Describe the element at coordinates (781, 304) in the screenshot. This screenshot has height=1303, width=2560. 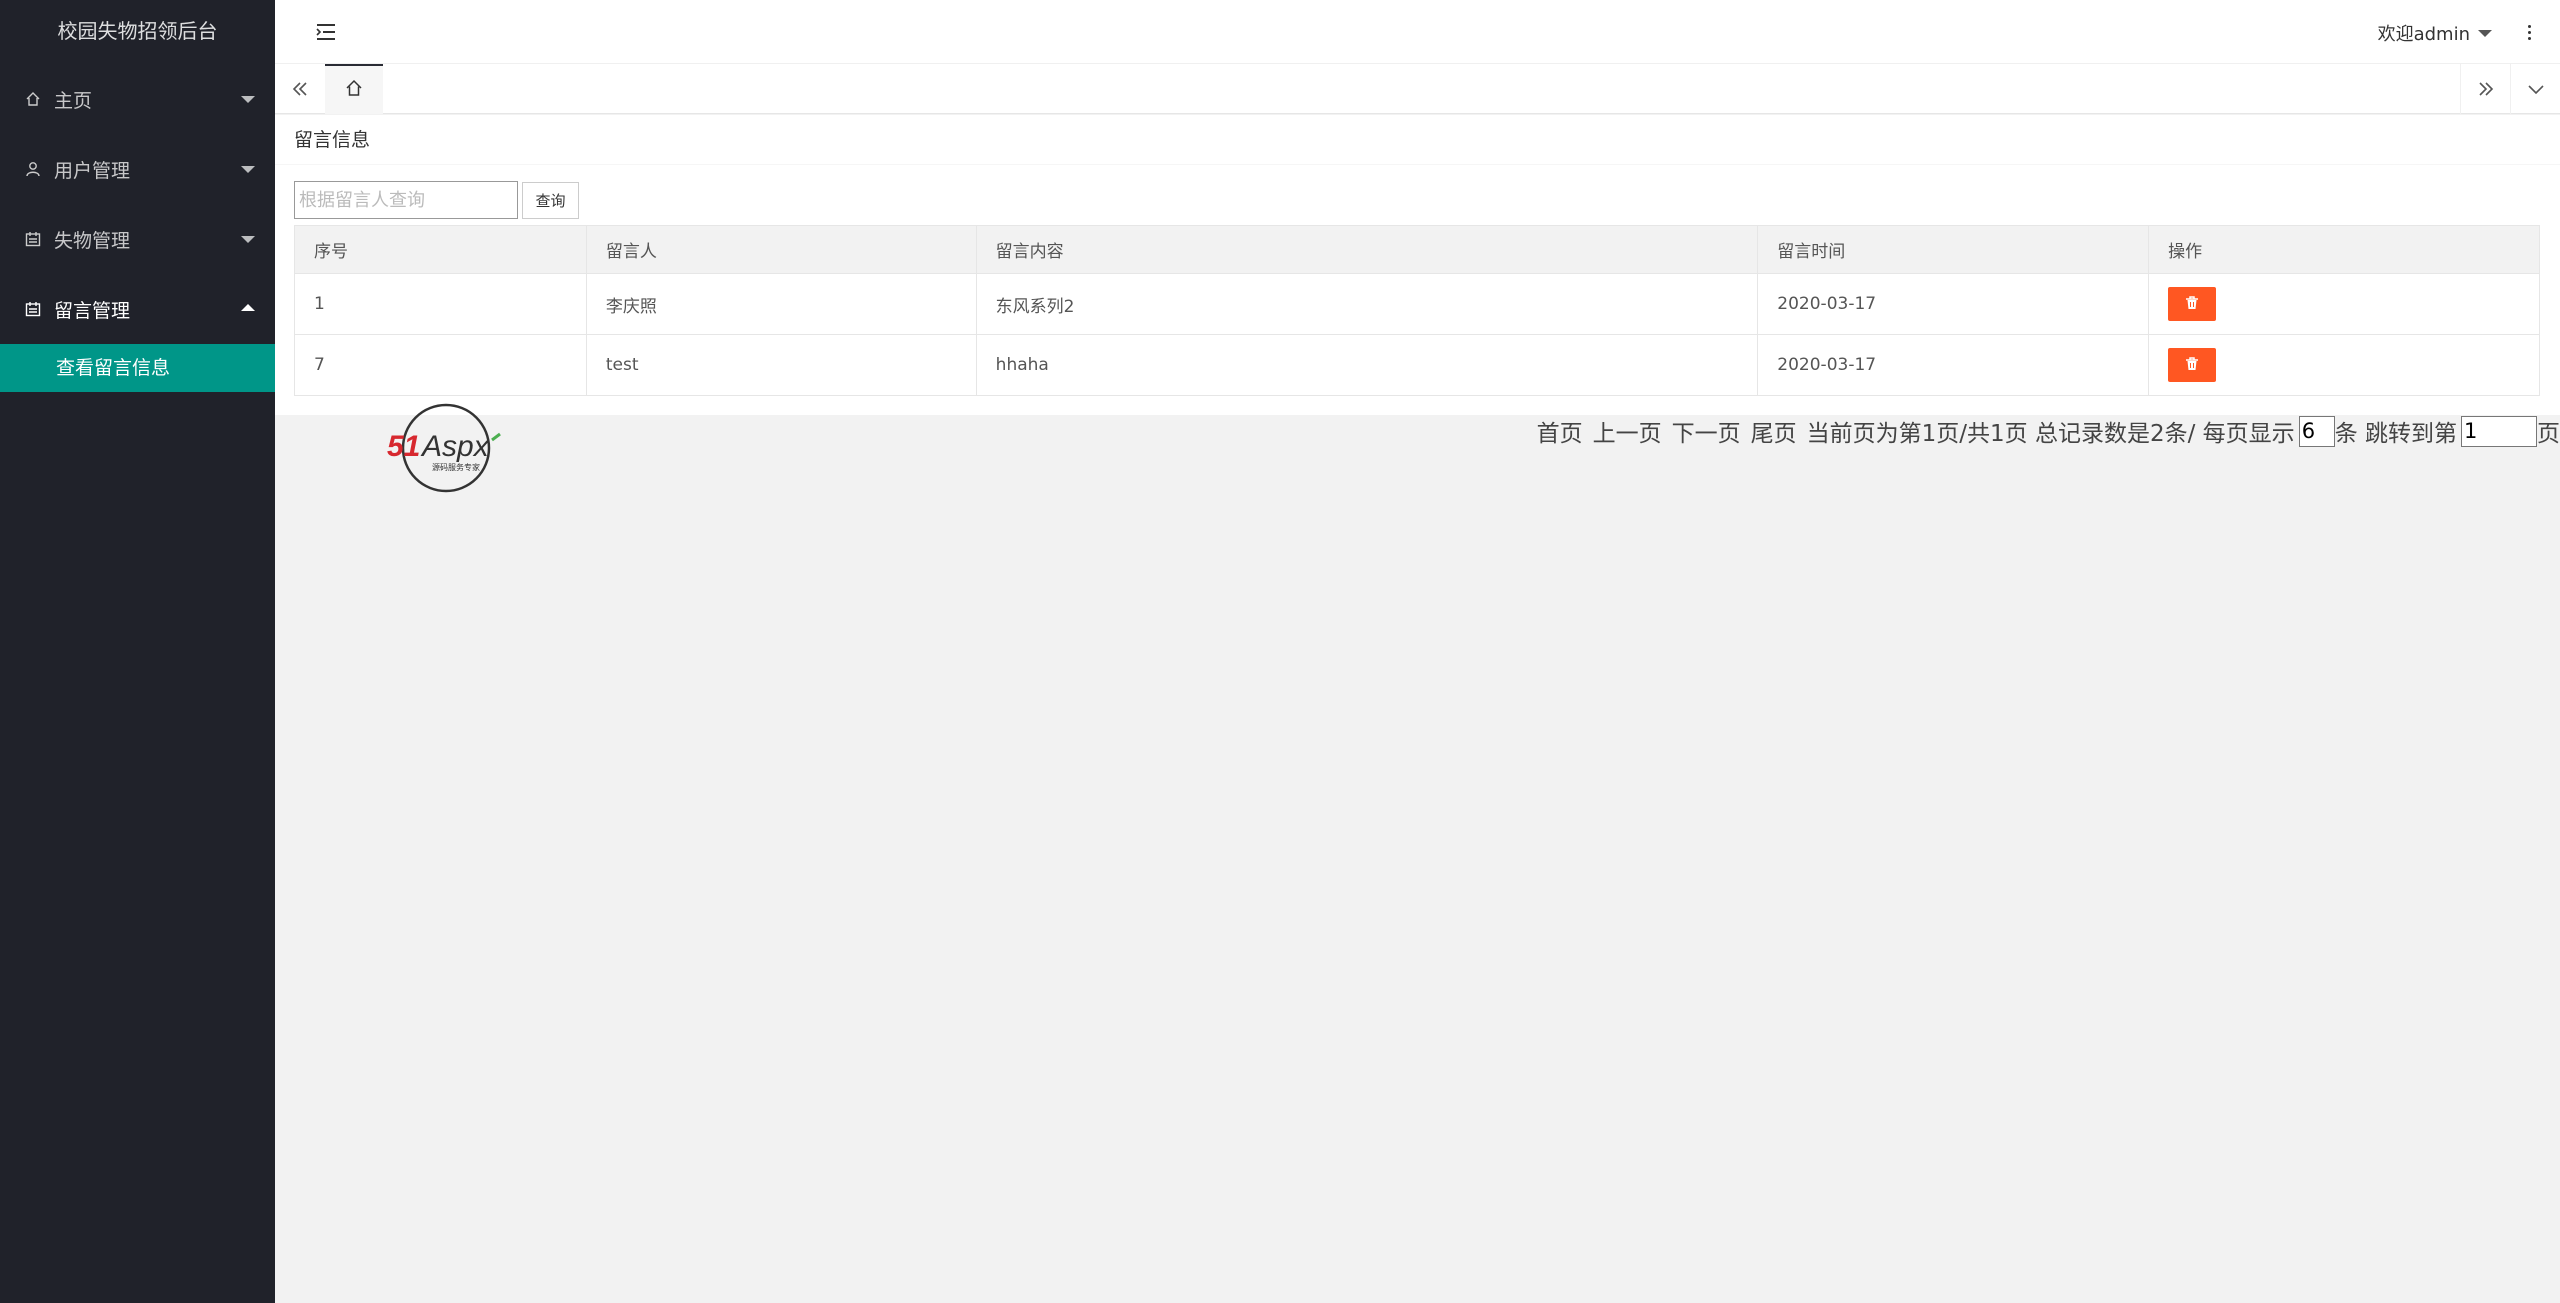
I see `cell-author: 李庆照` at that location.